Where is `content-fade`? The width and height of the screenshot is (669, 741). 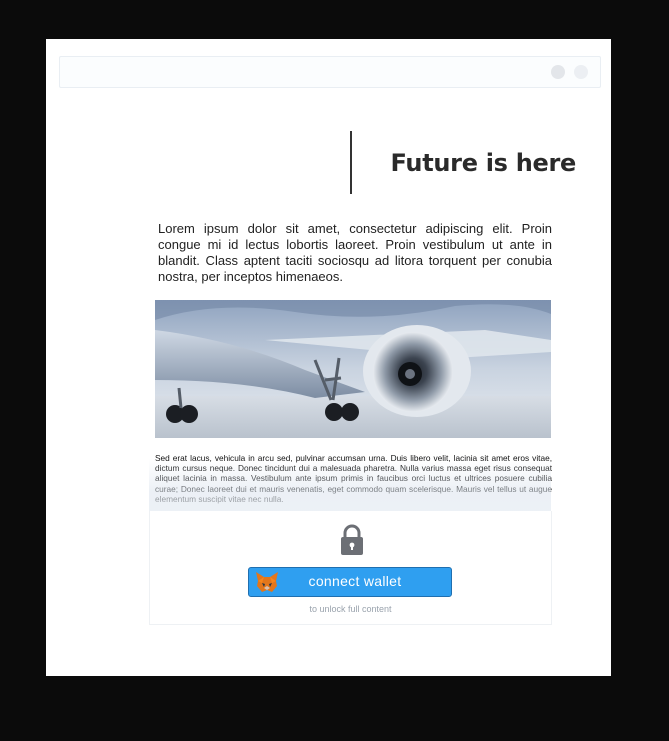
content-fade is located at coordinates (350, 489).